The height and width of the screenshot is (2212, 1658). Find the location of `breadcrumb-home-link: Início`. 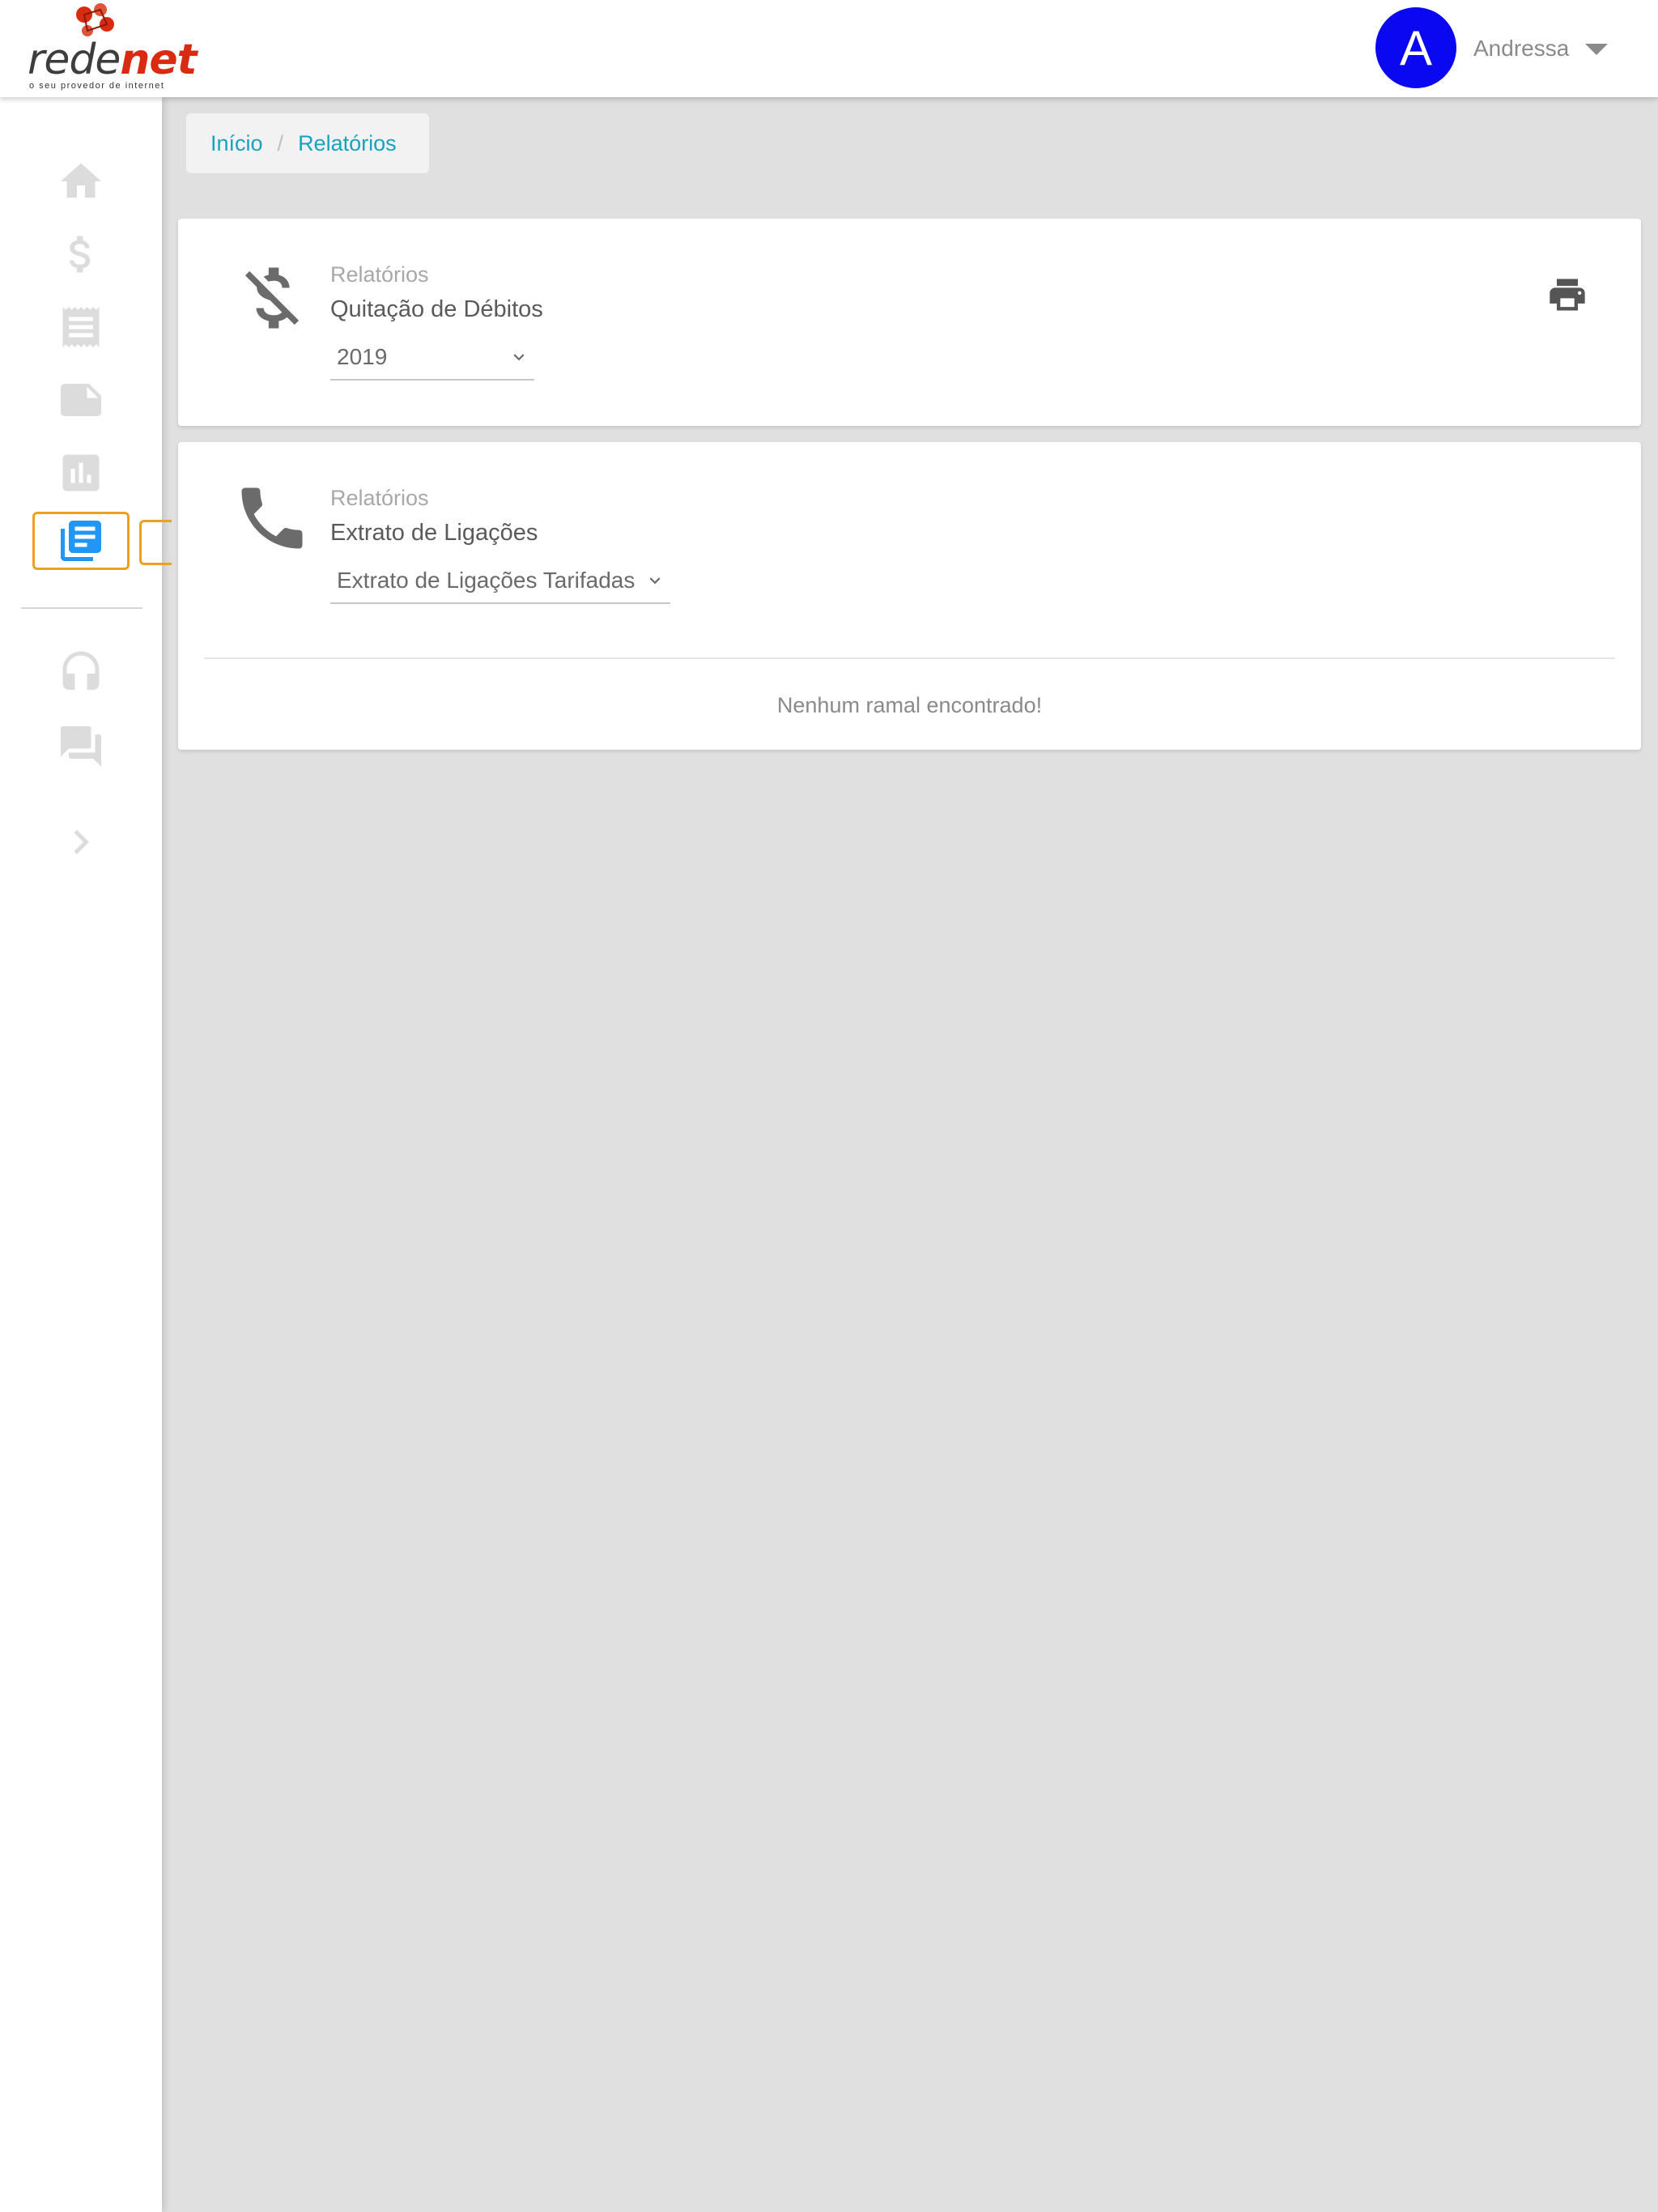

breadcrumb-home-link: Início is located at coordinates (236, 143).